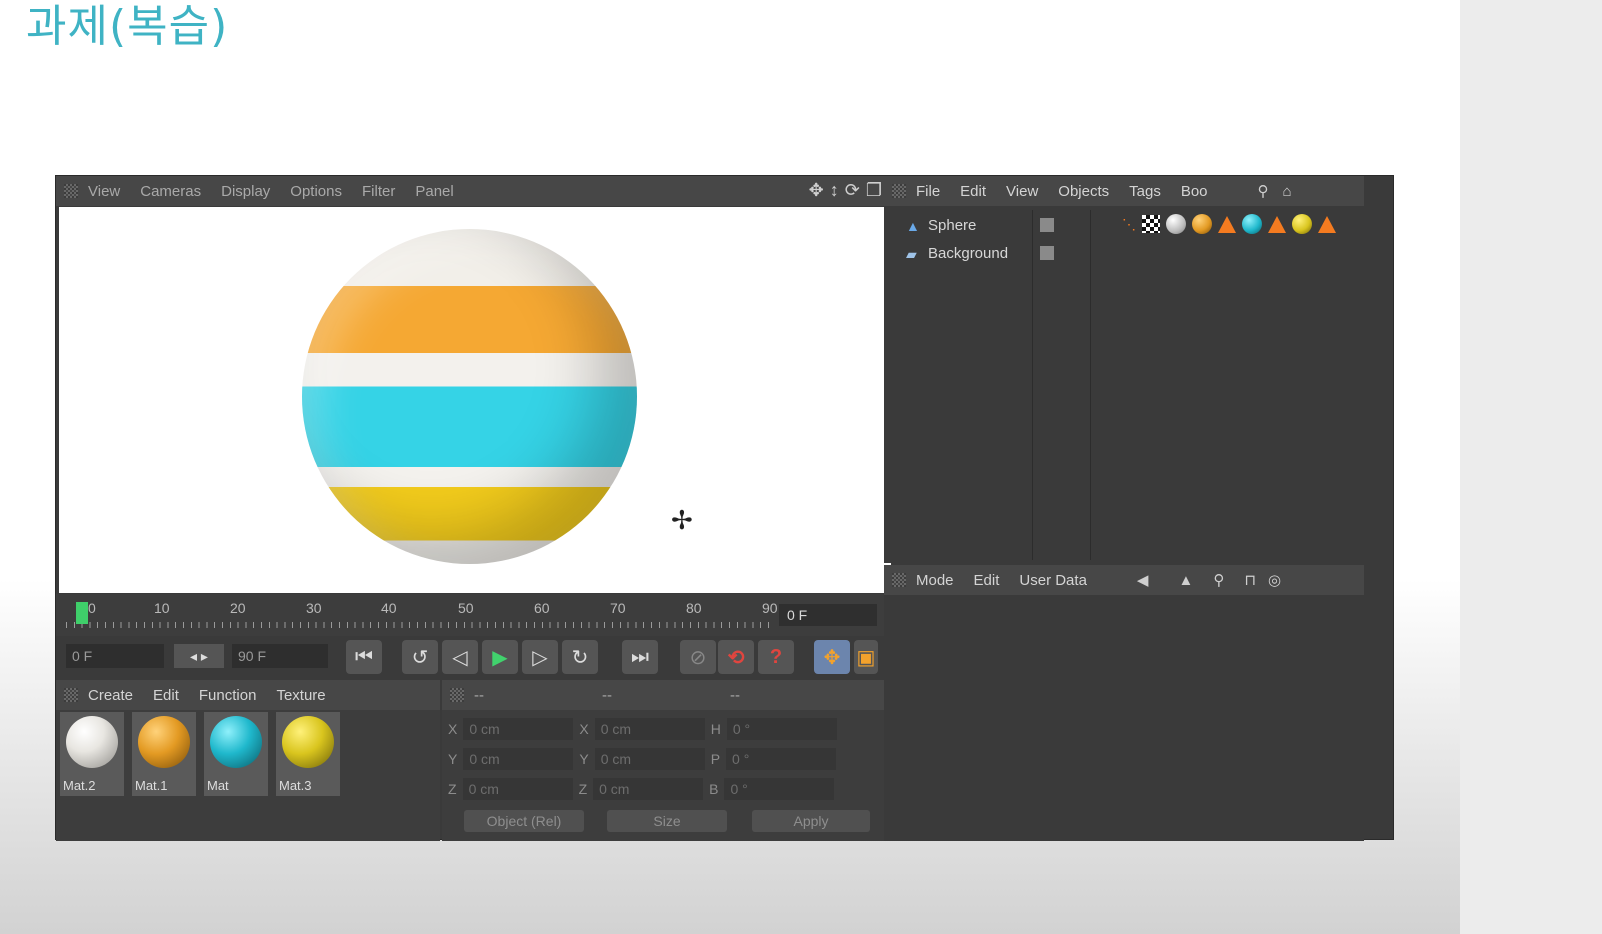 The image size is (1602, 934). I want to click on rotation-p-field: 0 °, so click(781, 759).